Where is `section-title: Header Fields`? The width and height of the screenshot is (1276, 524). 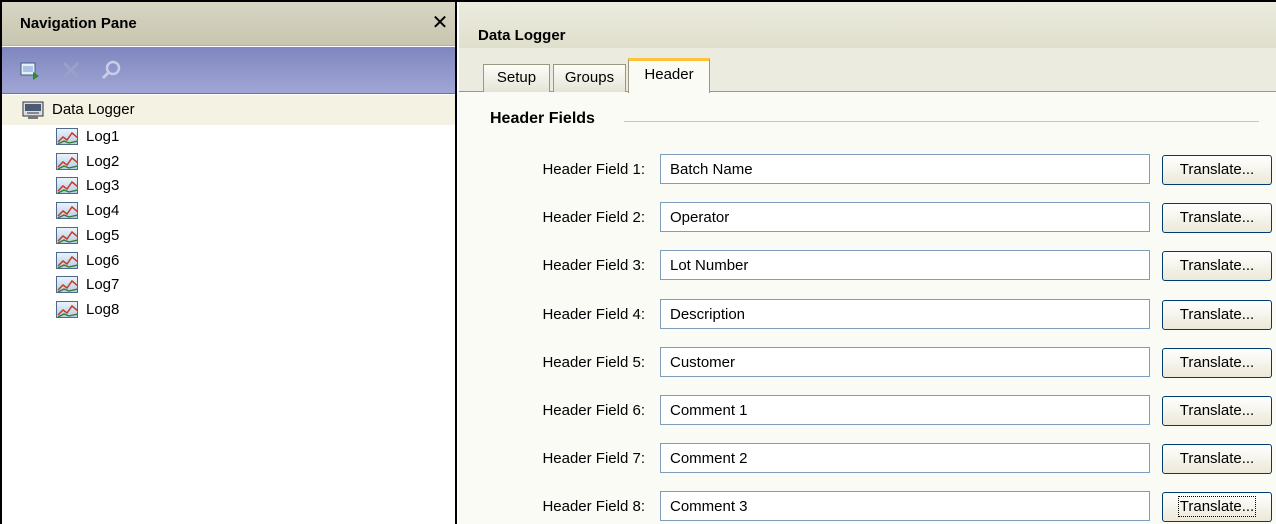
section-title: Header Fields is located at coordinates (547, 119).